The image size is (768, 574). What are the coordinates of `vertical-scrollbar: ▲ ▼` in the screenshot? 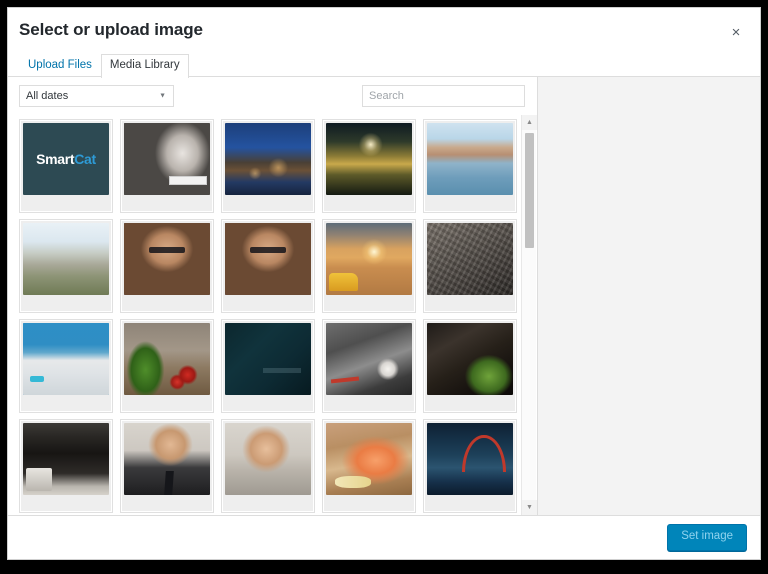 It's located at (529, 315).